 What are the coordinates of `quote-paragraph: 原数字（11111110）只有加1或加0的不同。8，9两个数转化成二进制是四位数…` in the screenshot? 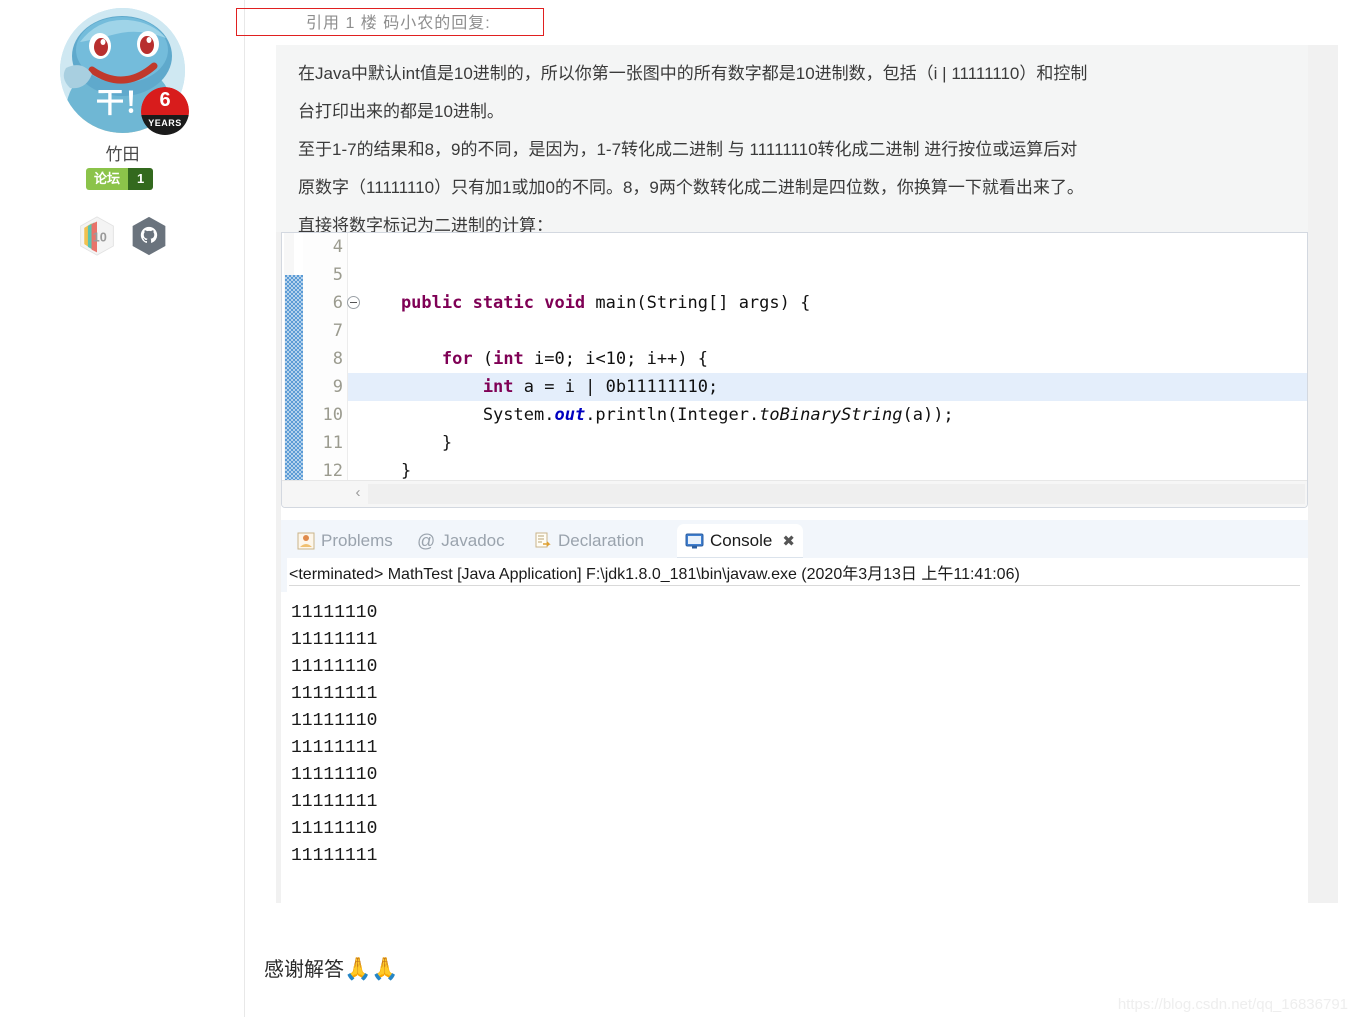 It's located at (691, 187).